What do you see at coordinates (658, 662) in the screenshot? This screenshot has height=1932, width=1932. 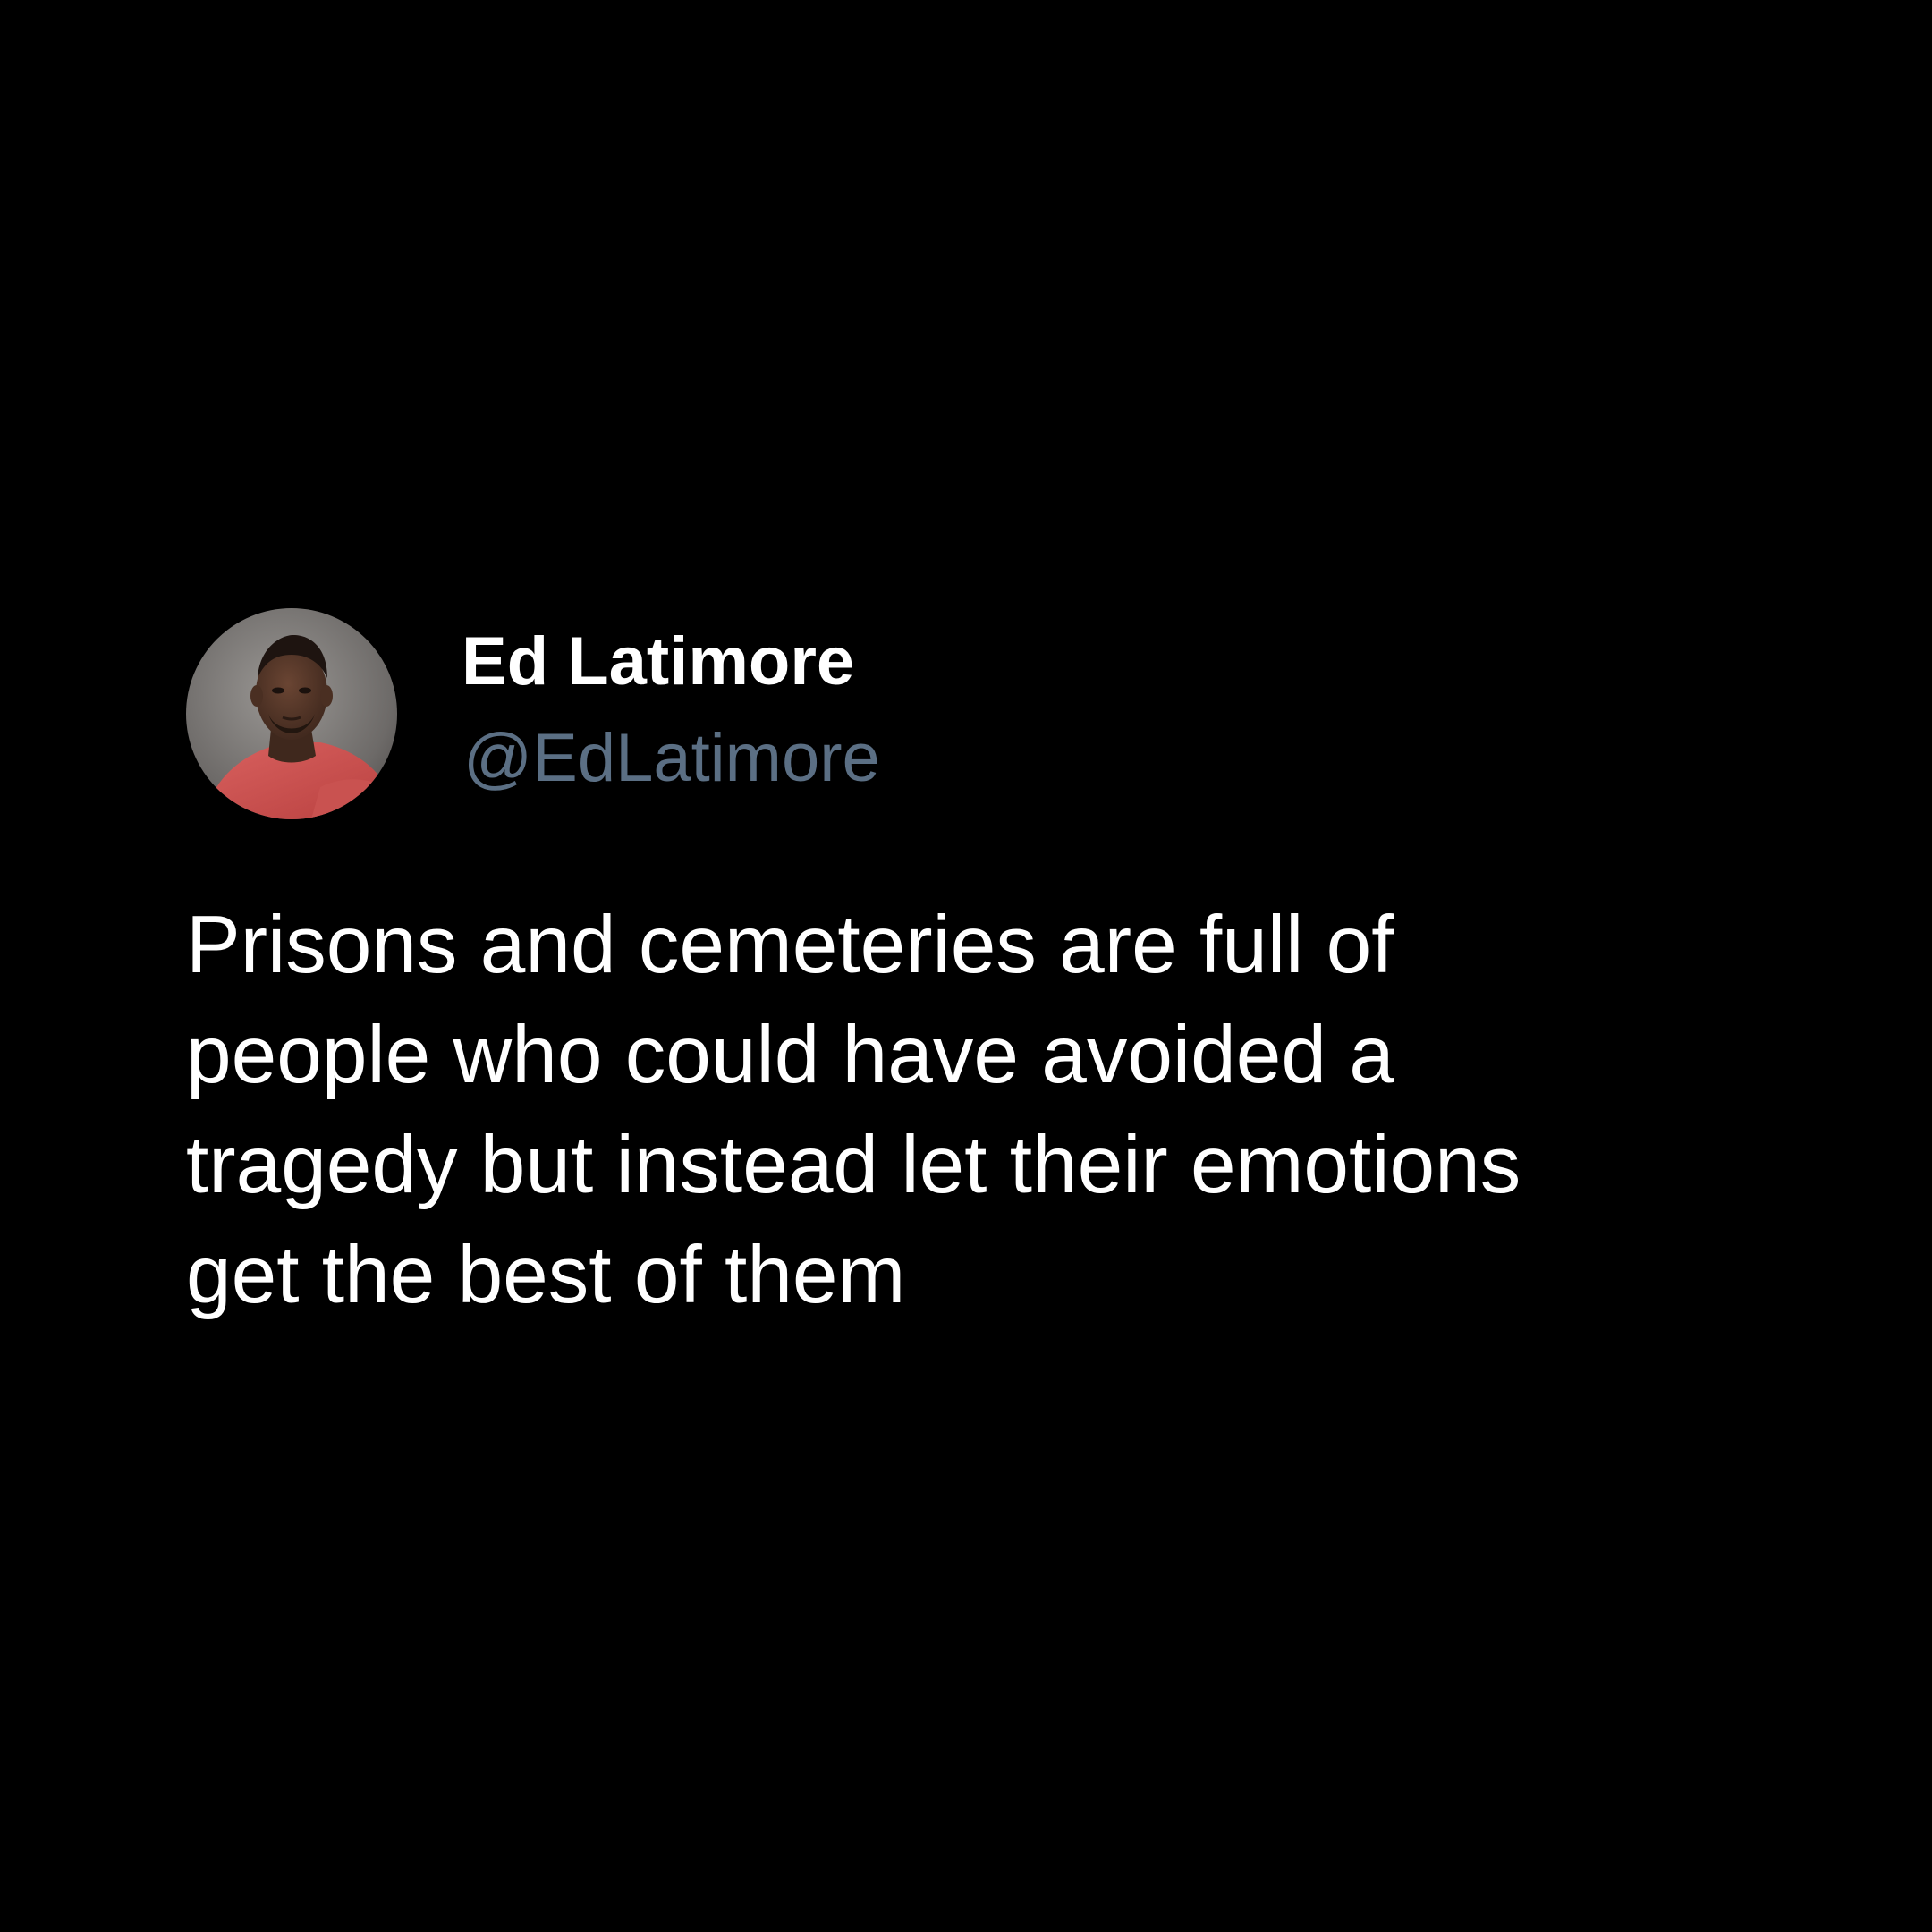 I see `author-name: Ed Latimore` at bounding box center [658, 662].